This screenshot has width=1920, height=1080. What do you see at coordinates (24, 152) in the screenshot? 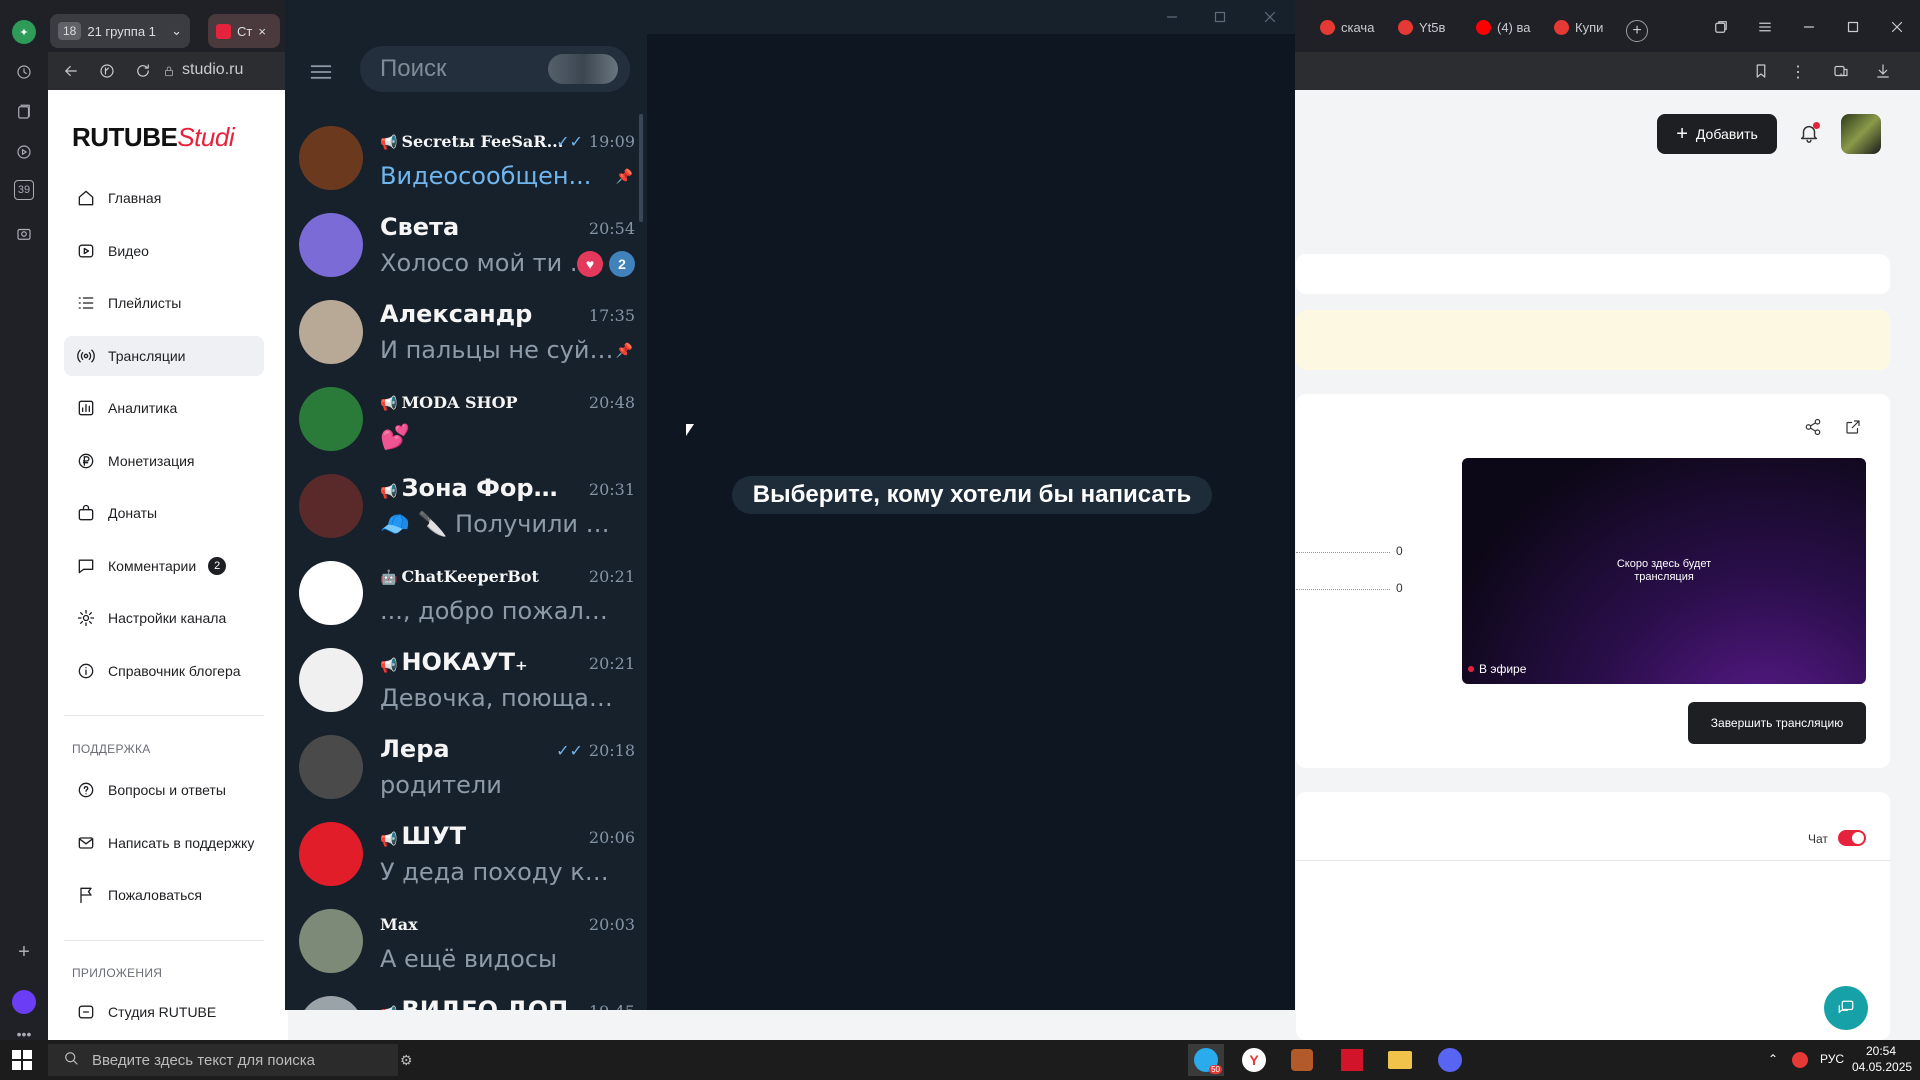
I see `play-icon` at bounding box center [24, 152].